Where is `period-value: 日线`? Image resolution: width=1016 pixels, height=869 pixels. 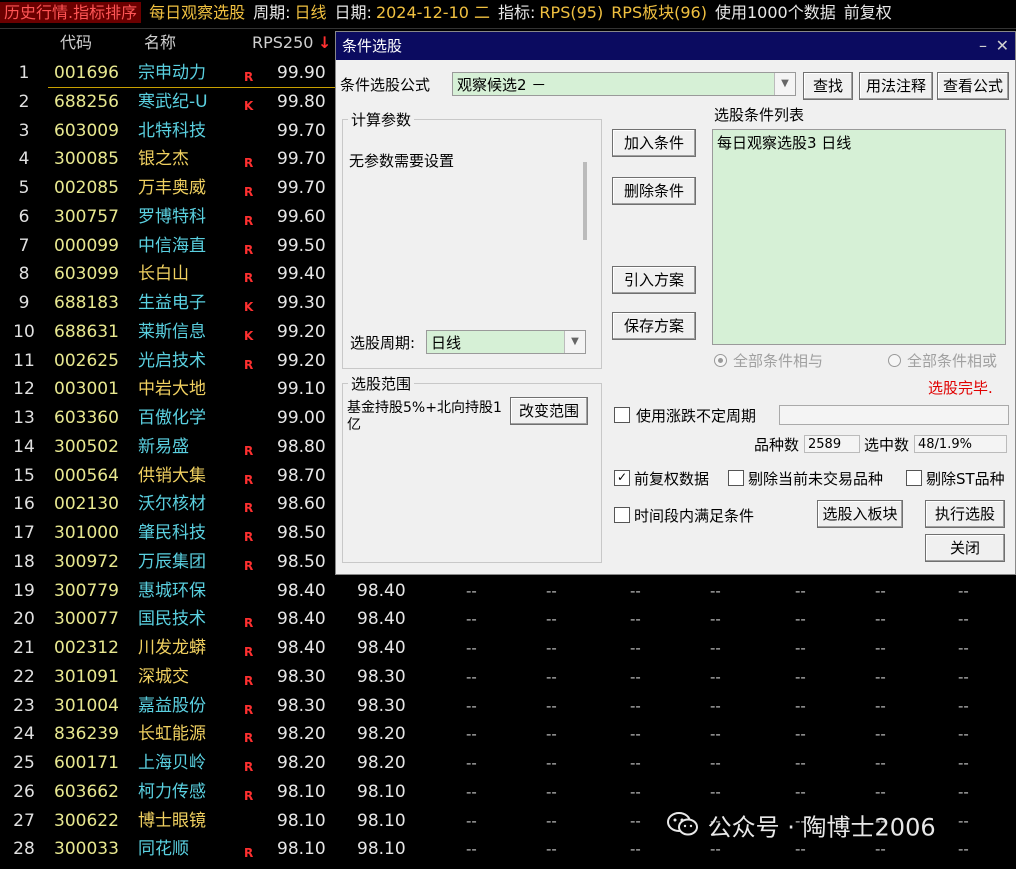
period-value: 日线 is located at coordinates (309, 12).